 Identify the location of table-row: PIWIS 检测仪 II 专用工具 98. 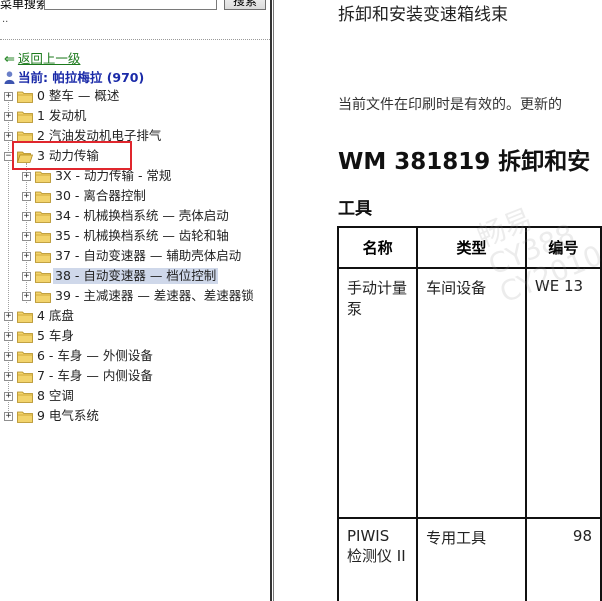
(469, 559).